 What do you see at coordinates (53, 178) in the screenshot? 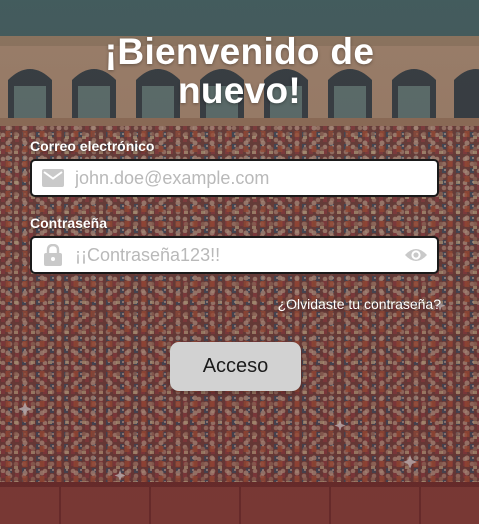
I see `envelope-icon` at bounding box center [53, 178].